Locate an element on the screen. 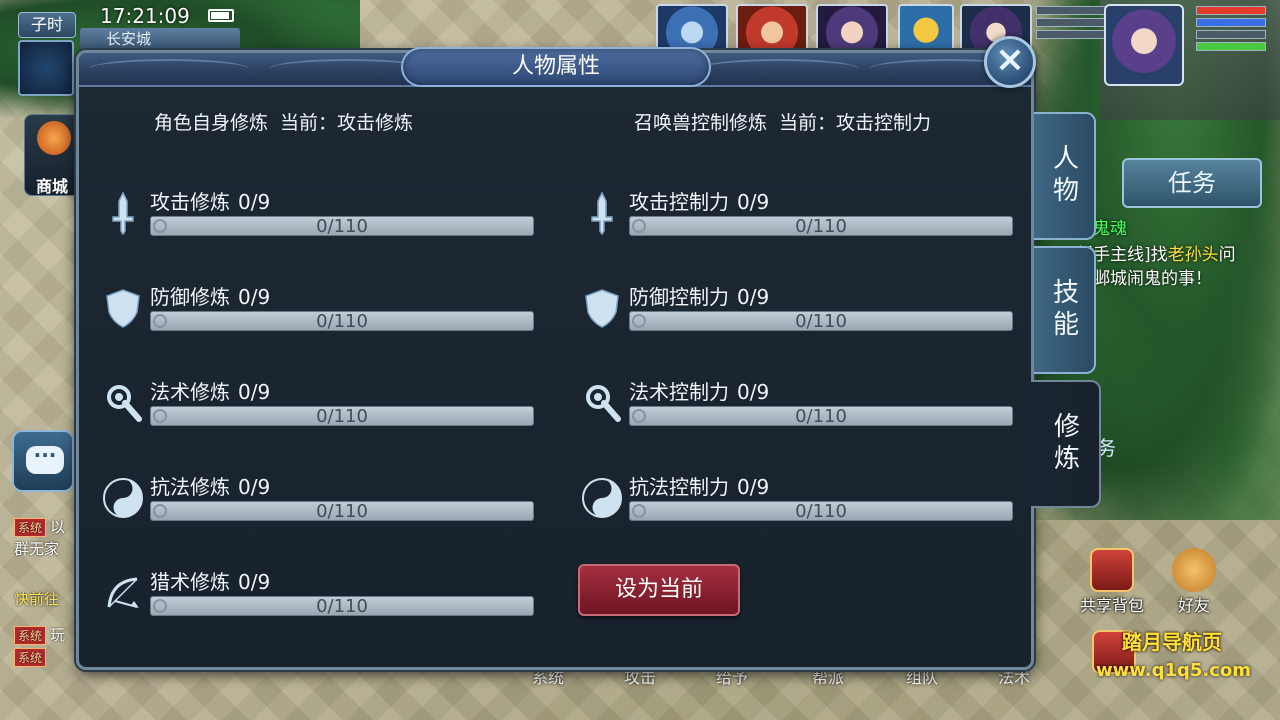 This screenshot has width=1280, height=720. pet-cultivation-item-magic: 法术控制力 0/9 0/110 is located at coordinates (799, 408).